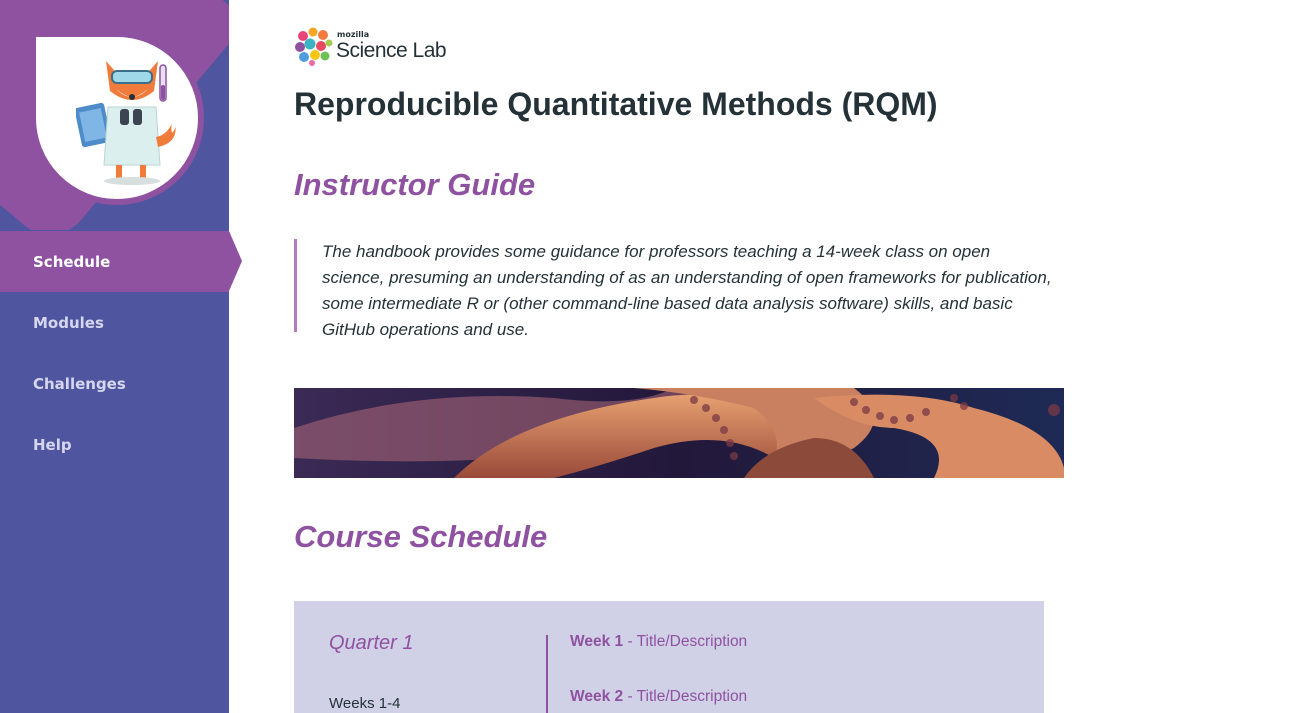  Describe the element at coordinates (415, 184) in the screenshot. I see `instructor-guide-heading: Instructor Guide` at that location.